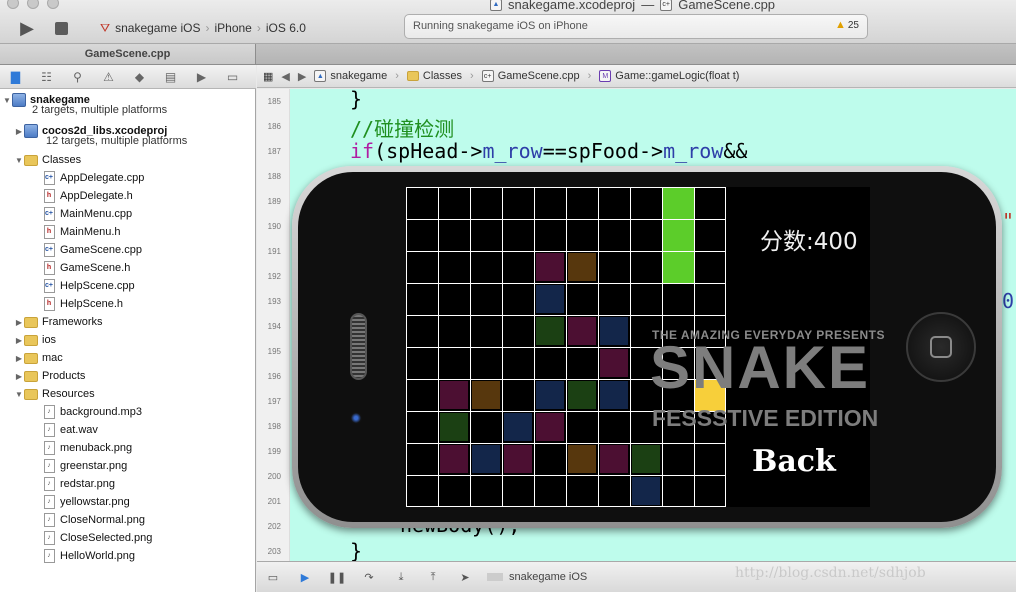 Image resolution: width=1016 pixels, height=592 pixels. What do you see at coordinates (61, 28) in the screenshot?
I see `stop-button` at bounding box center [61, 28].